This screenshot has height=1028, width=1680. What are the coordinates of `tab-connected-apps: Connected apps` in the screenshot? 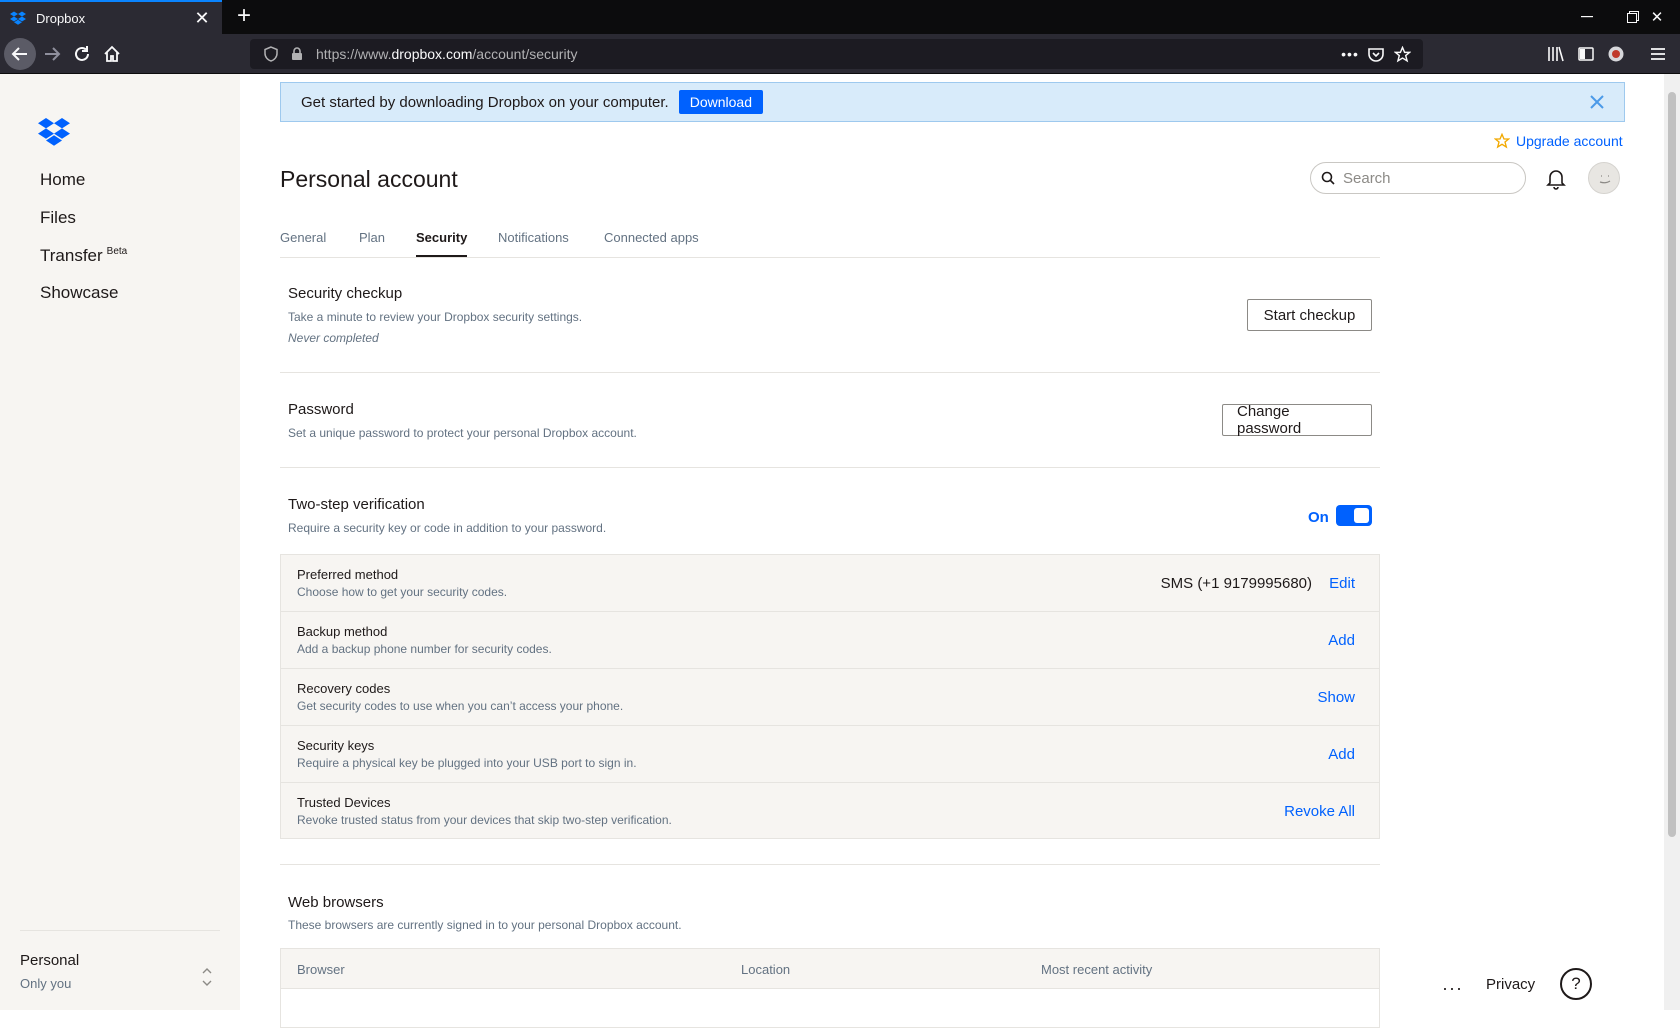 It's located at (651, 242).